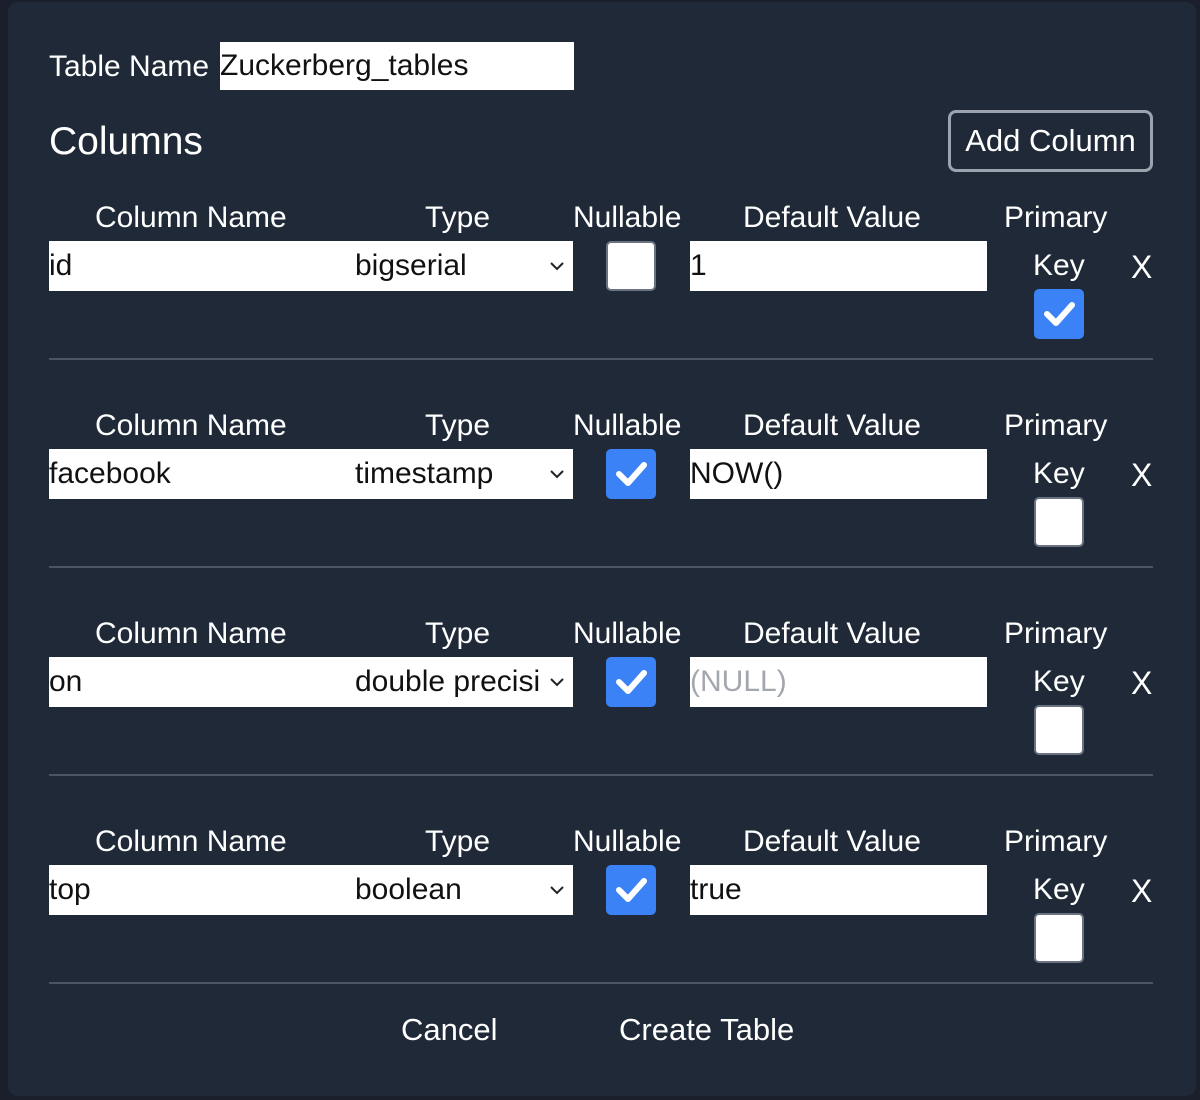  What do you see at coordinates (424, 473) in the screenshot?
I see `type-select-value: timestamp` at bounding box center [424, 473].